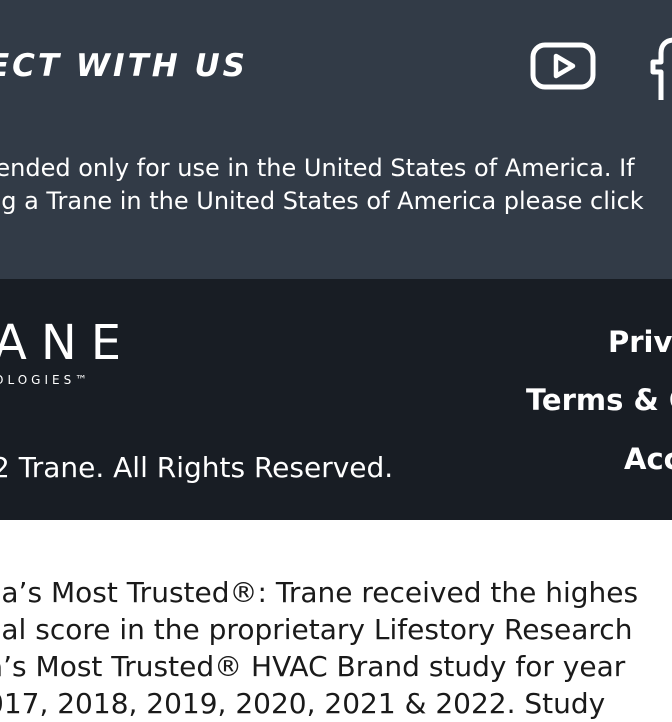 The height and width of the screenshot is (722, 672). I want to click on trane-logo: ANE OLOGIES™, so click(67, 353).